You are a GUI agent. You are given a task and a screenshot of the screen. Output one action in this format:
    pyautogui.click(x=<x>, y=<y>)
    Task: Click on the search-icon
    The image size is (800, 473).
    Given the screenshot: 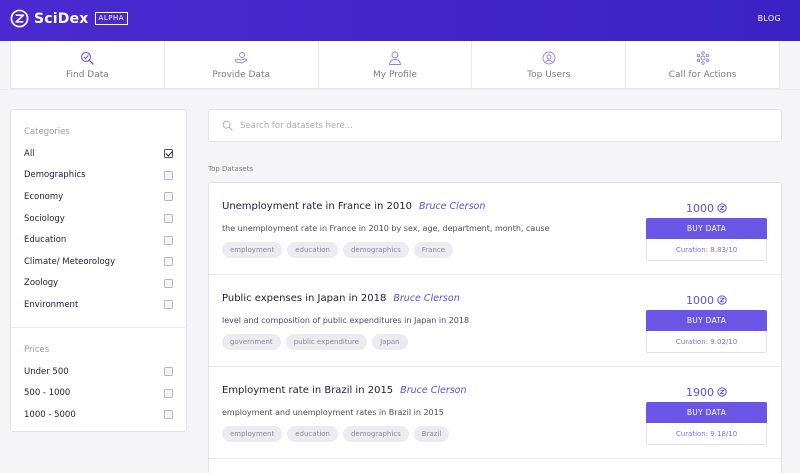 What is the action you would take?
    pyautogui.click(x=227, y=125)
    